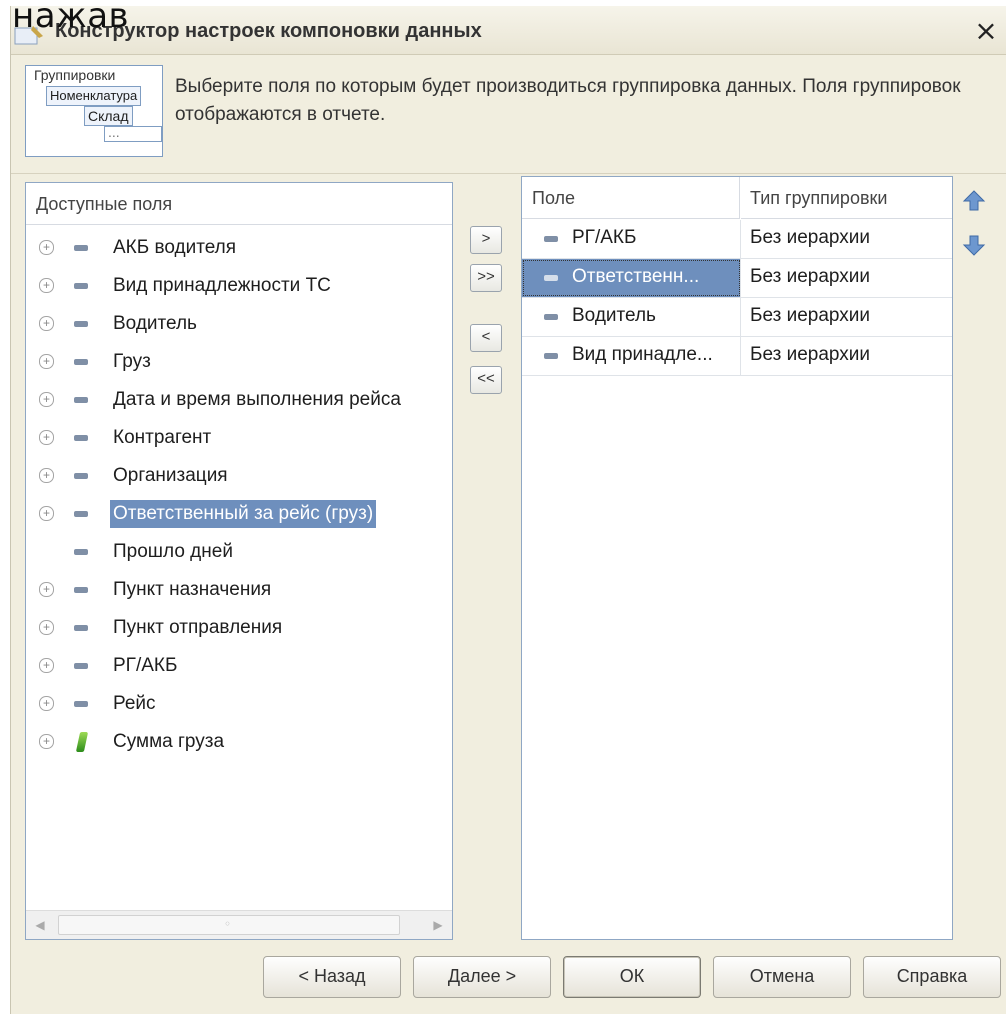 The width and height of the screenshot is (1006, 1014). I want to click on grid-row-current: Ответственн... Без иерархии, so click(737, 278).